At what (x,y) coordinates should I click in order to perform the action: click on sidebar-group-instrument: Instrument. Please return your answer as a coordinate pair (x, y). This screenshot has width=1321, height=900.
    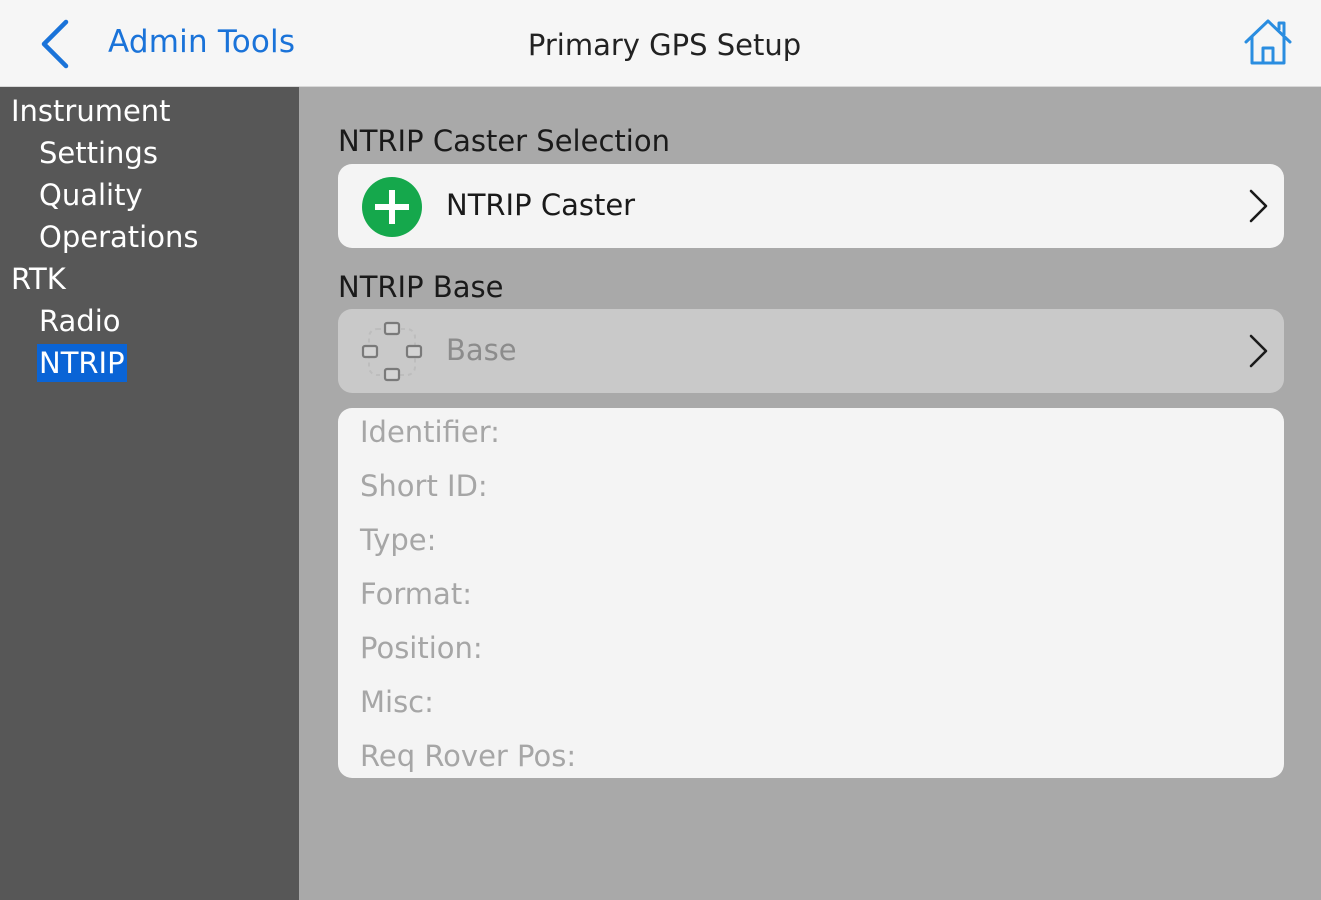
    Looking at the image, I should click on (91, 111).